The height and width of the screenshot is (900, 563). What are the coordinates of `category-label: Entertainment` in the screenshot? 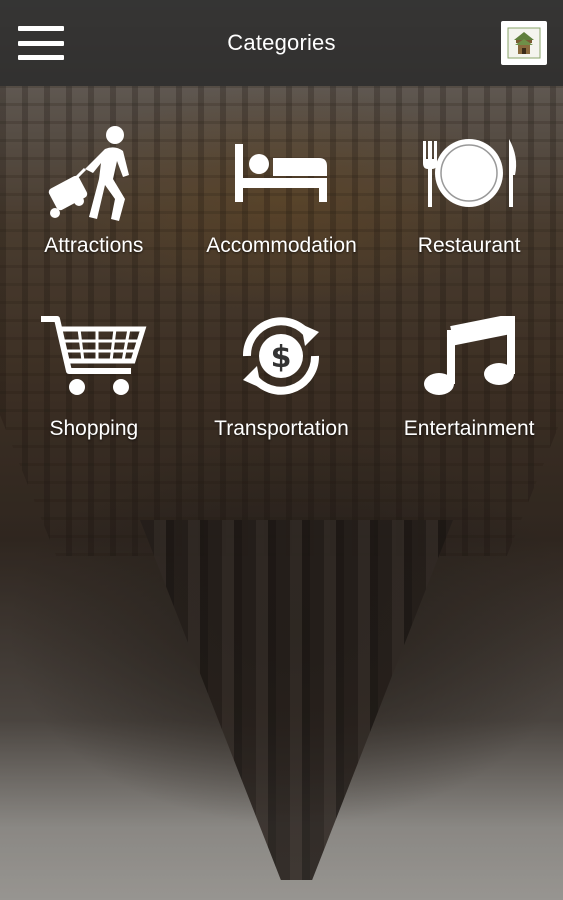 It's located at (469, 428).